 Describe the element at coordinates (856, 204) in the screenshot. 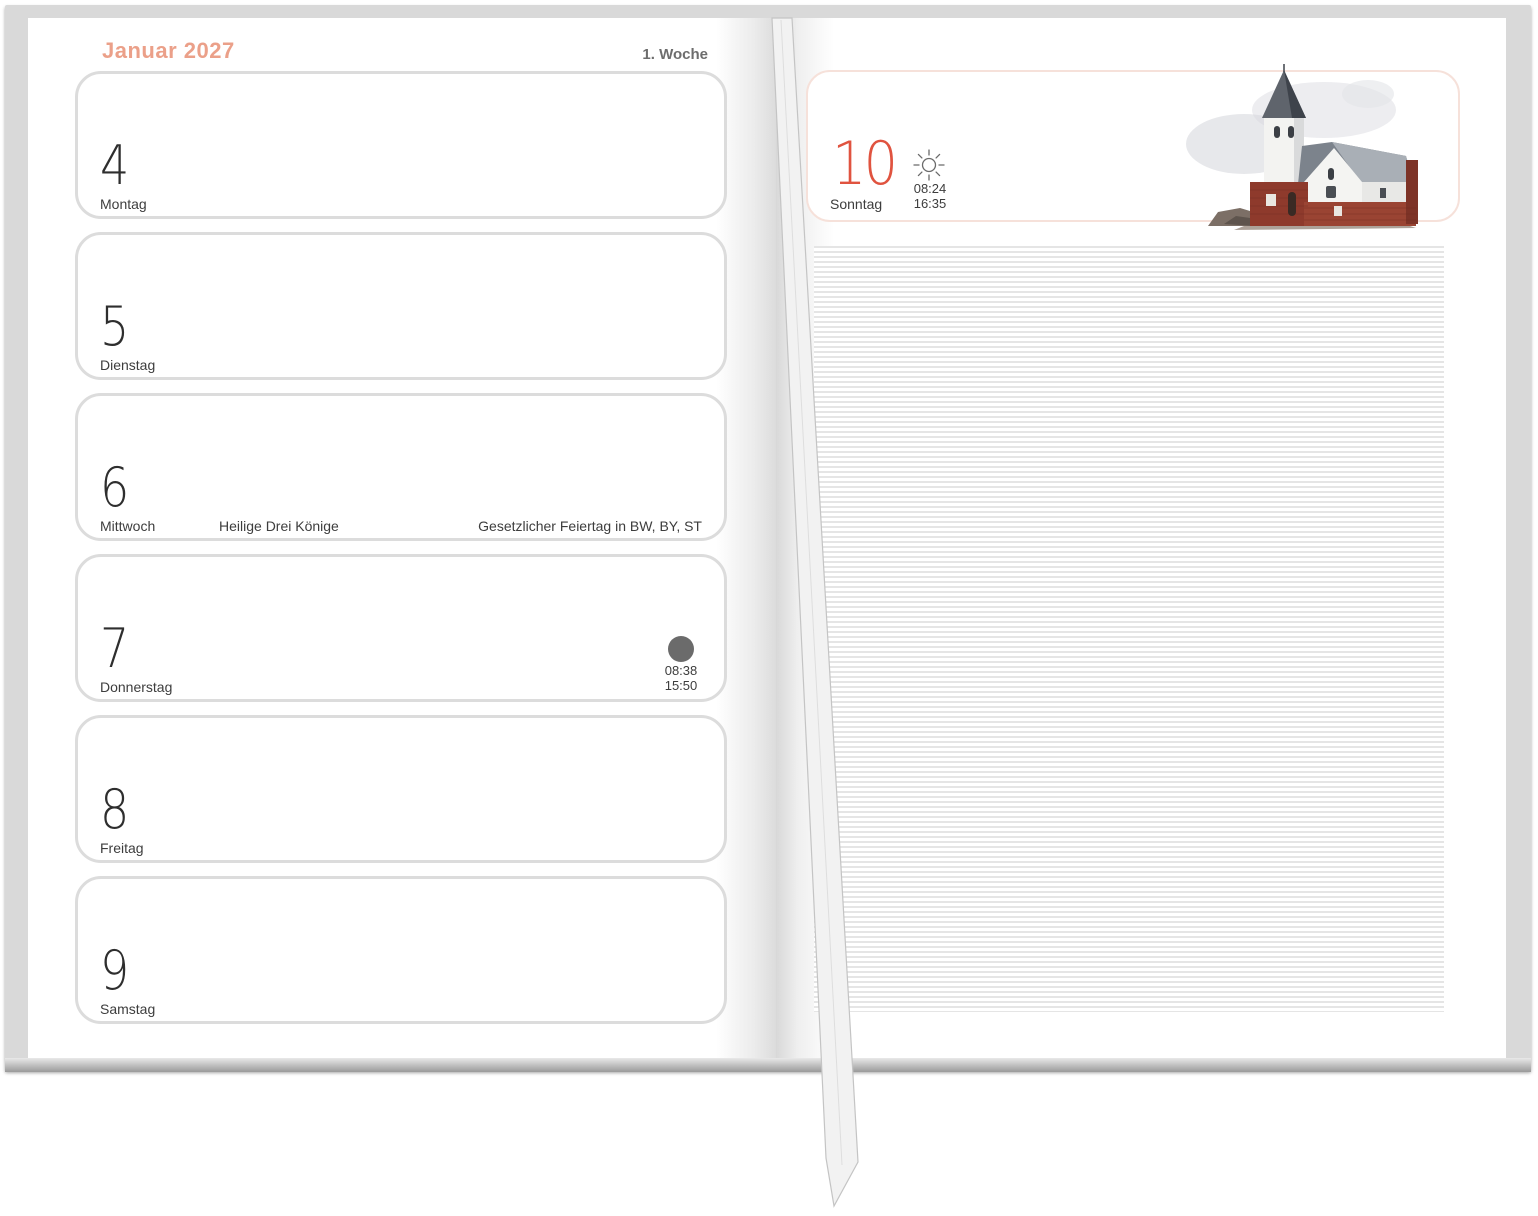

I see `sunday-day-name: Sonntag` at that location.